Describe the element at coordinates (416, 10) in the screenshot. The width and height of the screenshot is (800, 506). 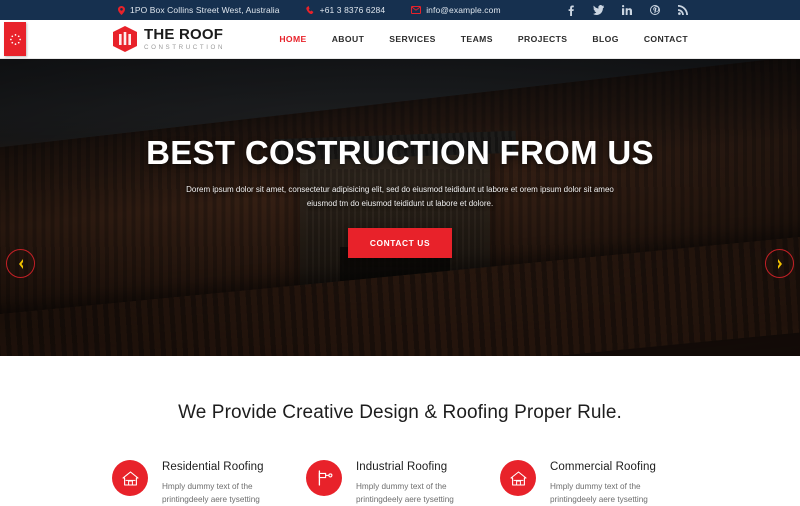
I see `envelope-icon` at that location.